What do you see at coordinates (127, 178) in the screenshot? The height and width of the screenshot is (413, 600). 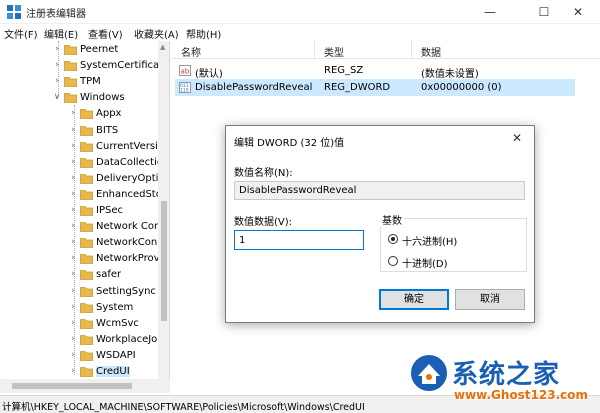 I see `tree-item-label: DeliveryOptin` at bounding box center [127, 178].